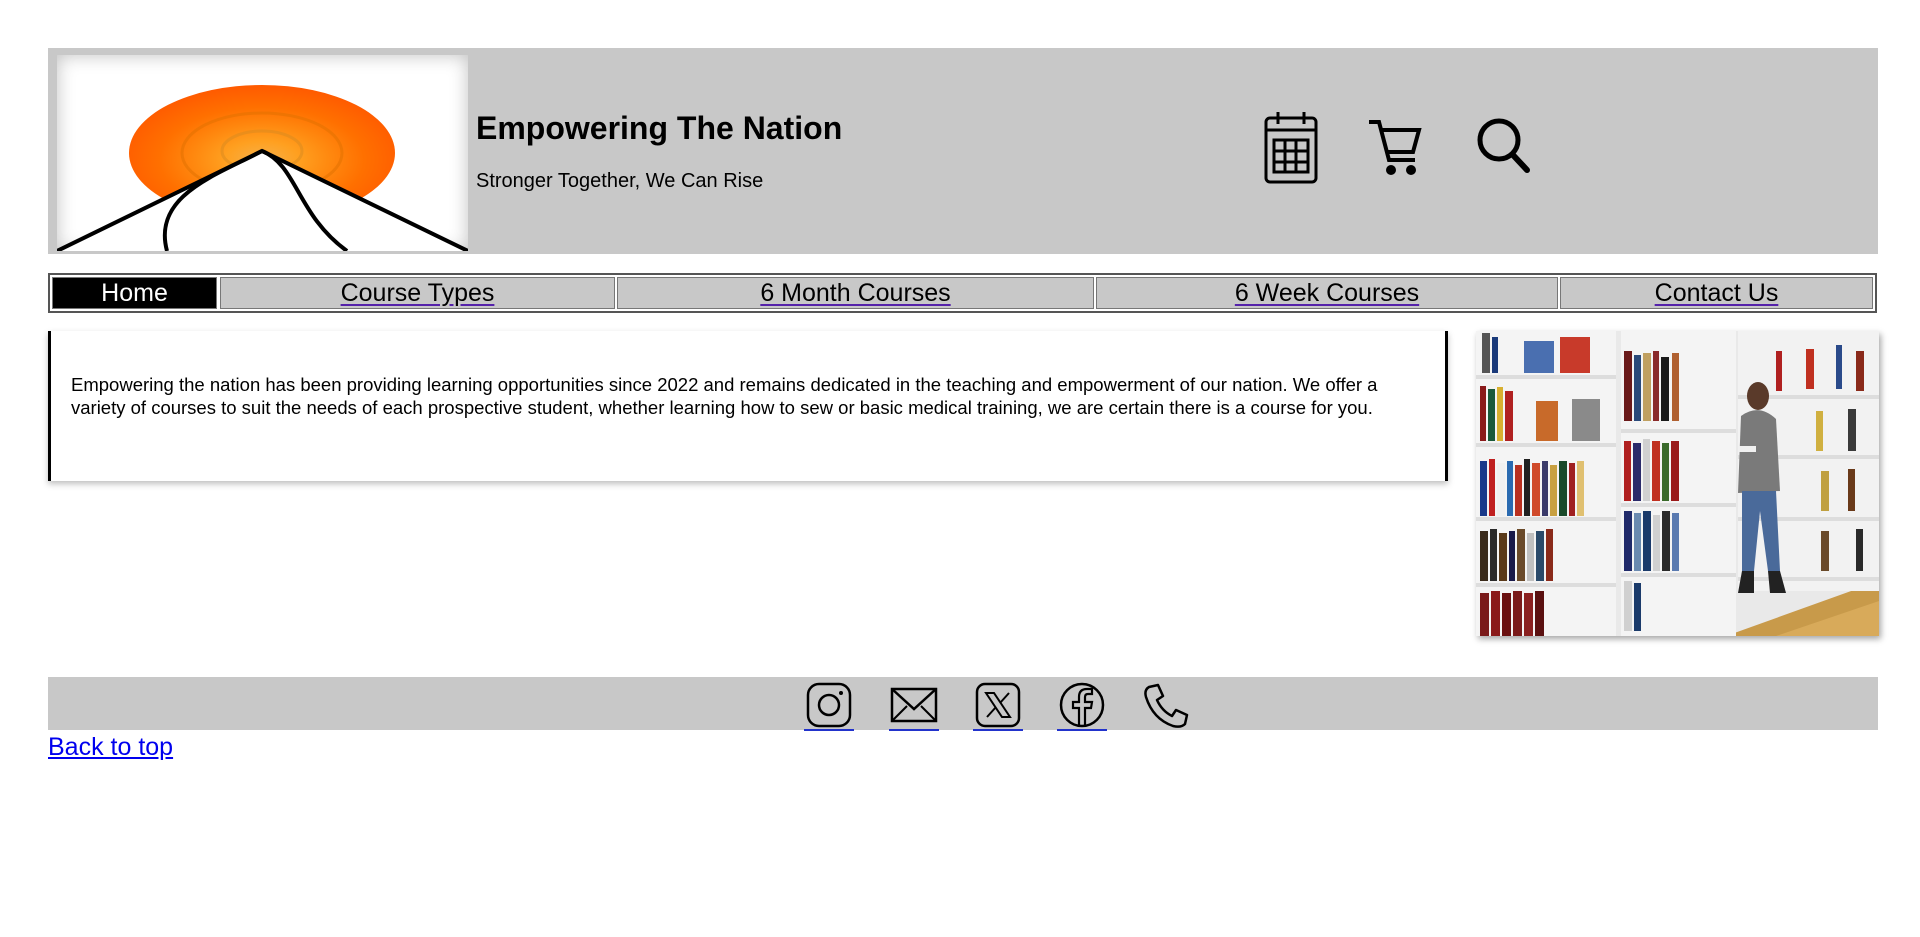 The image size is (1920, 937). Describe the element at coordinates (855, 293) in the screenshot. I see `nav-6-month-courses: 6 Month Courses` at that location.